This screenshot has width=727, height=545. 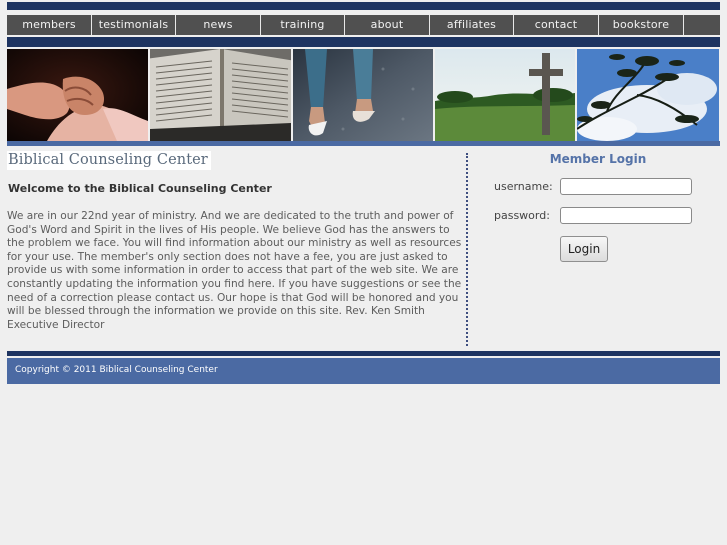 I want to click on nav-item-about: about, so click(x=387, y=25).